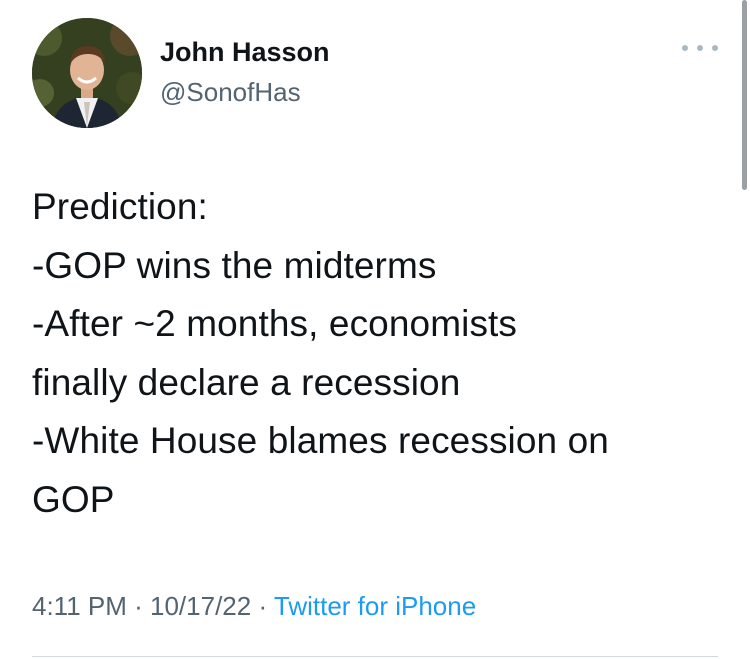 This screenshot has height=659, width=750. I want to click on profile-photo-icon, so click(87, 73).